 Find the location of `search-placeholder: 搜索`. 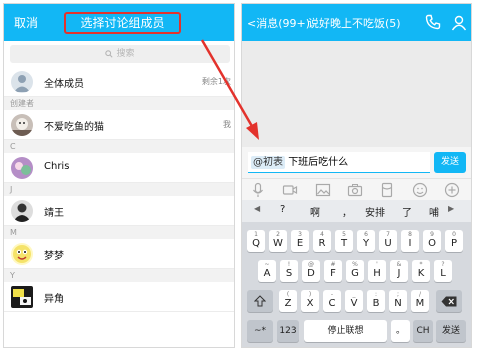

search-placeholder: 搜索 is located at coordinates (125, 54).